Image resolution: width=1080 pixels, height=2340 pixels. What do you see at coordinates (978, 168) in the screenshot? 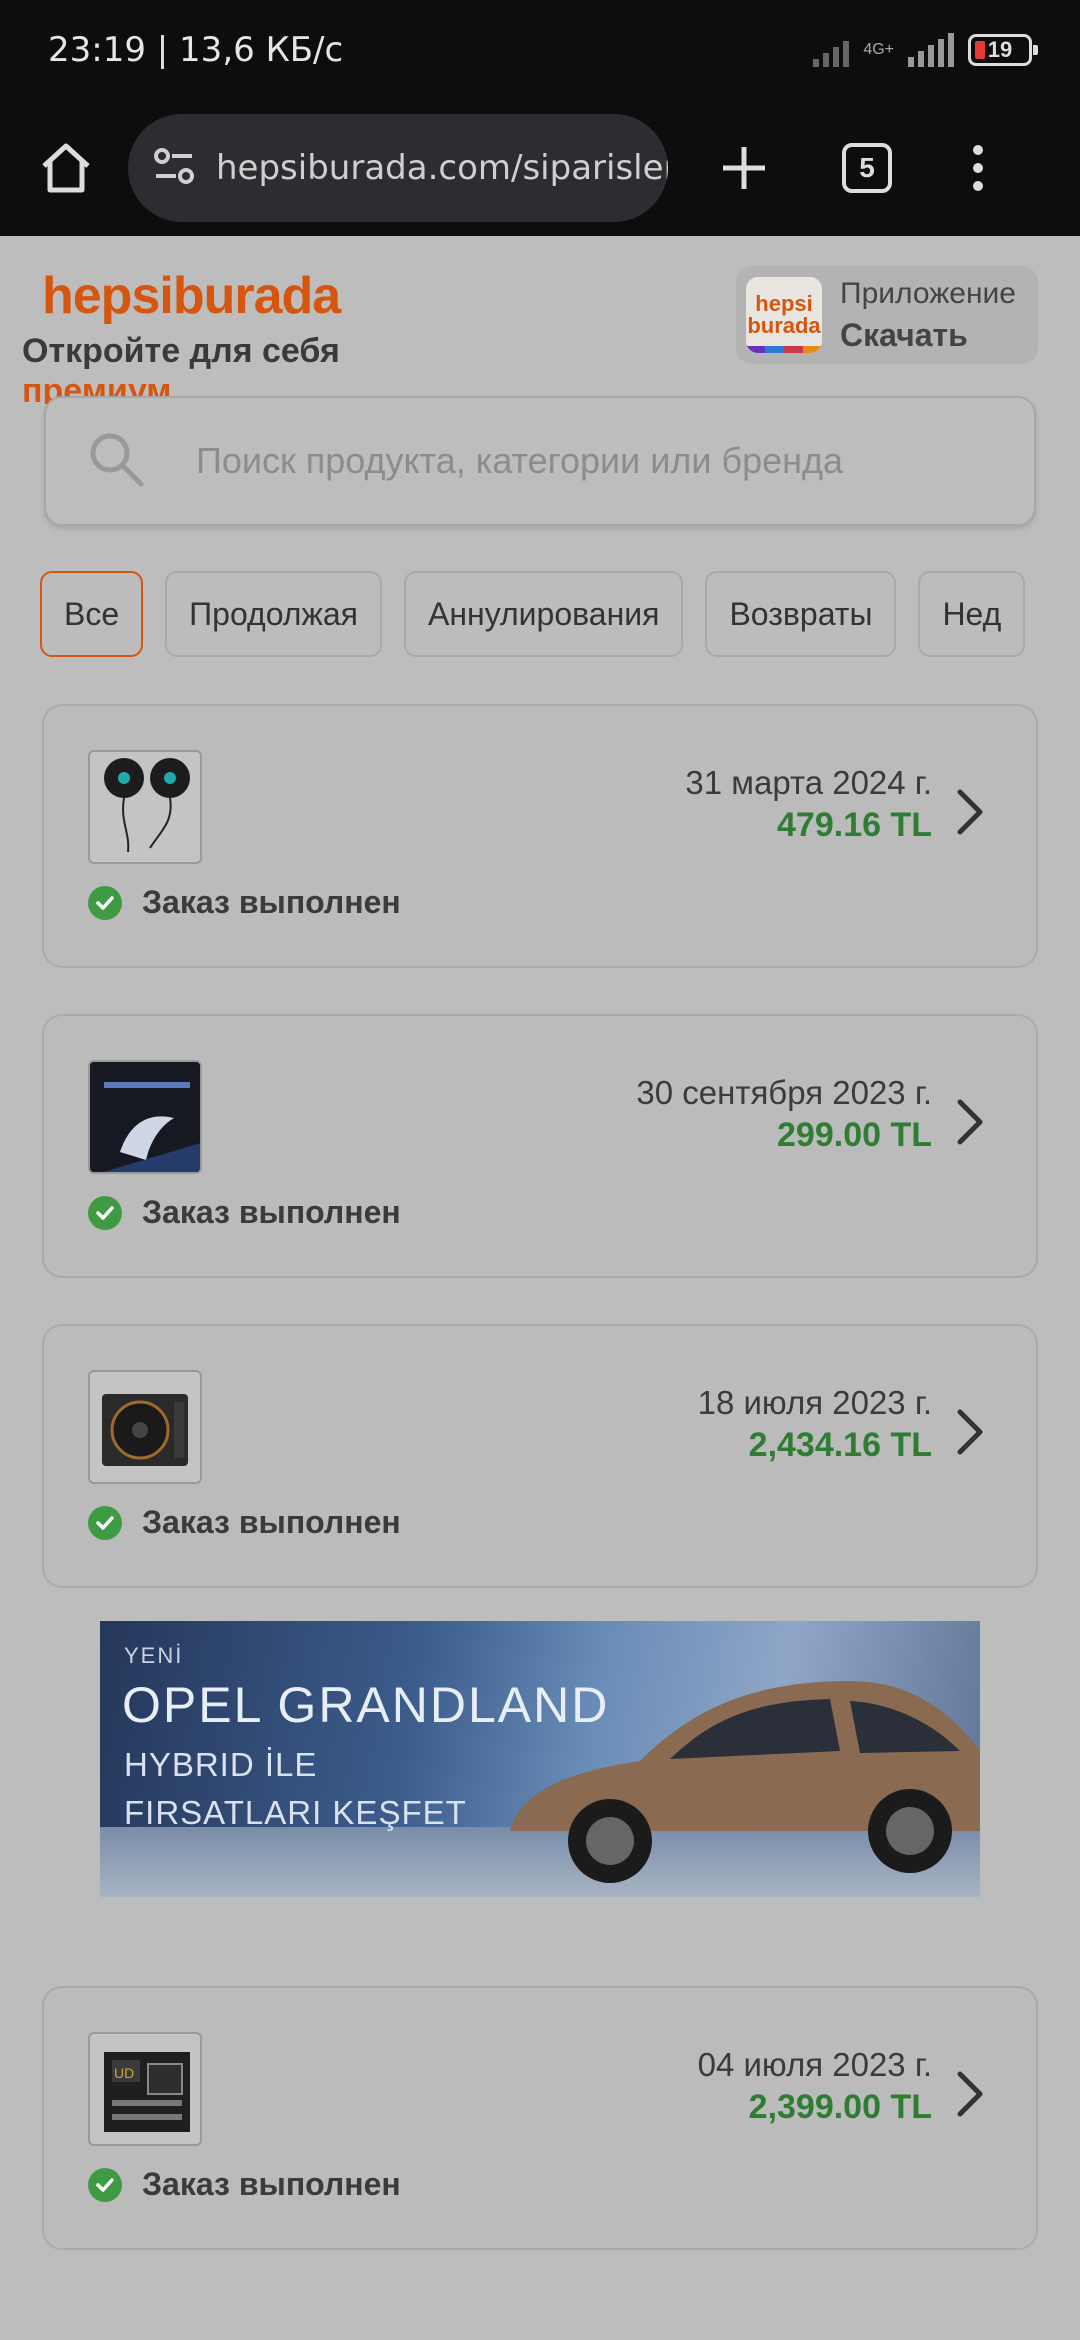
I see `overflow-menu-icon` at bounding box center [978, 168].